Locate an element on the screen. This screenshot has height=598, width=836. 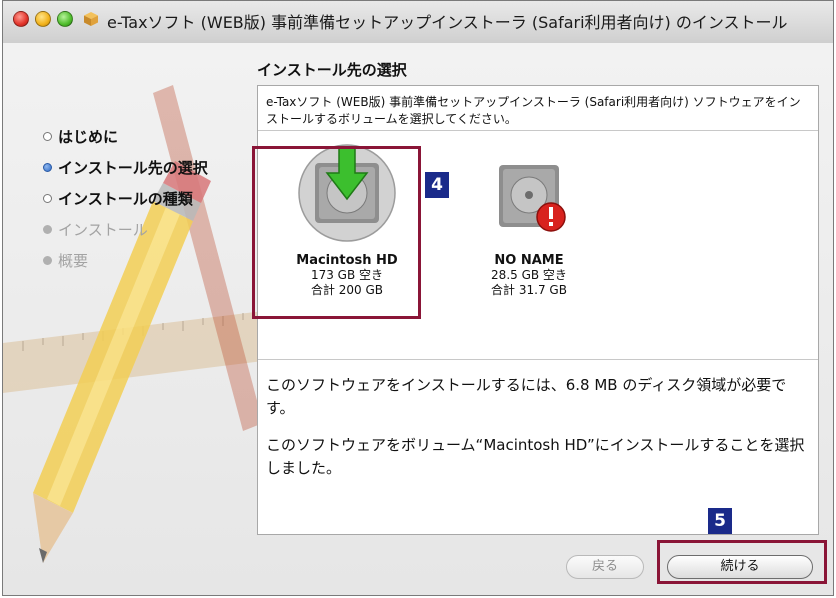
hard-disk-warning-icon is located at coordinates (532, 198).